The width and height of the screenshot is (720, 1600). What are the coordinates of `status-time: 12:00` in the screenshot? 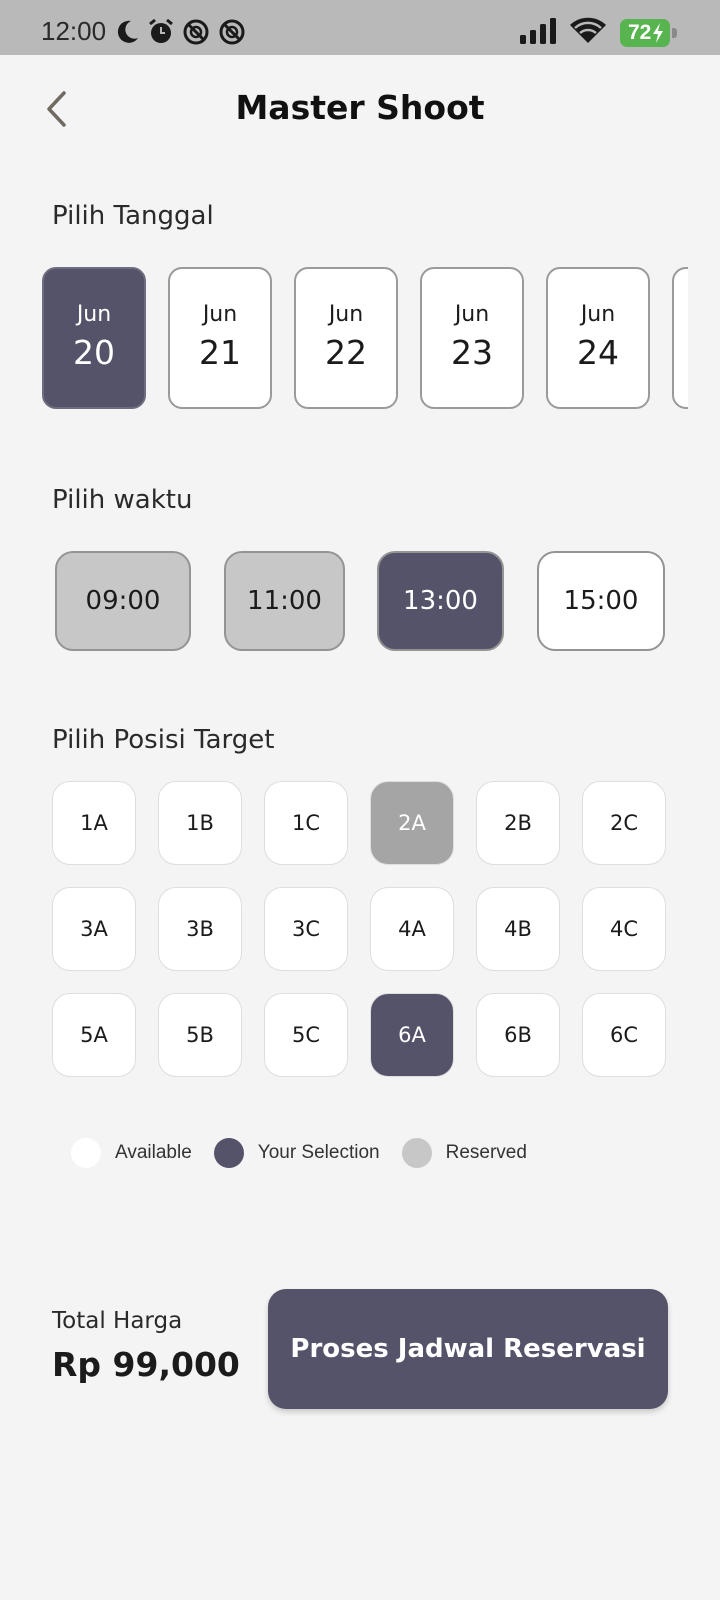 It's located at (74, 31).